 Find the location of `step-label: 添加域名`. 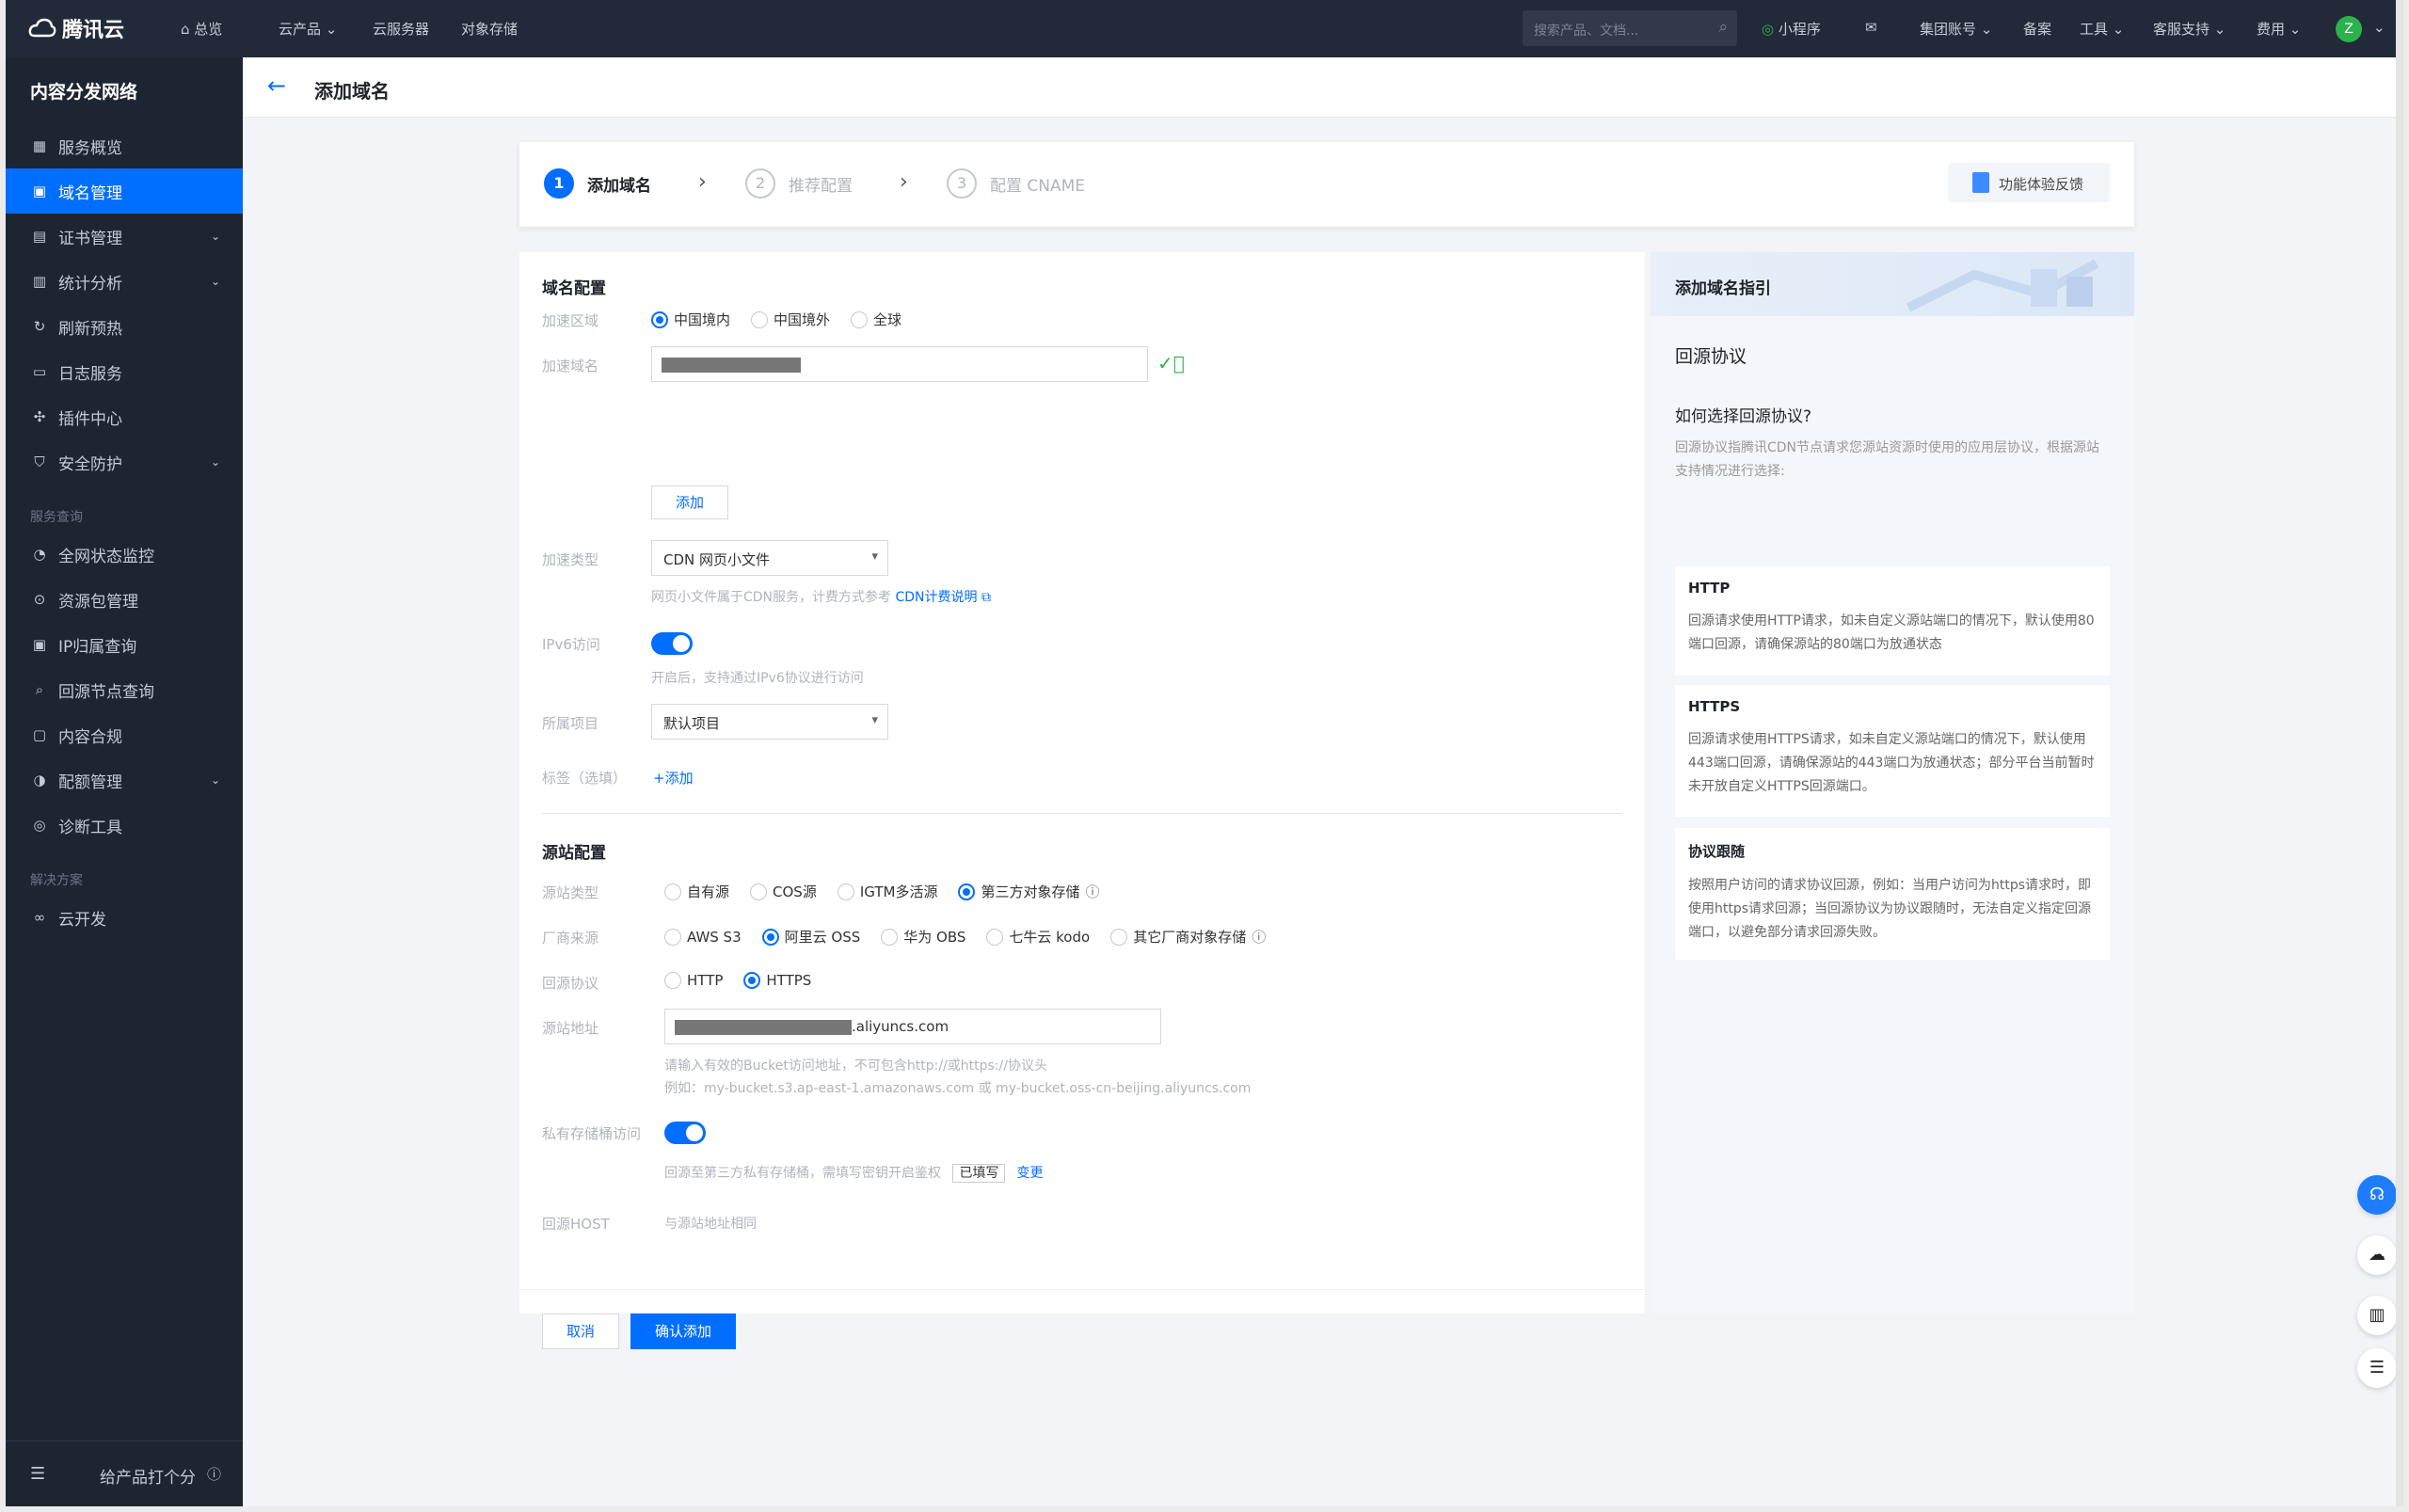

step-label: 添加域名 is located at coordinates (619, 186).